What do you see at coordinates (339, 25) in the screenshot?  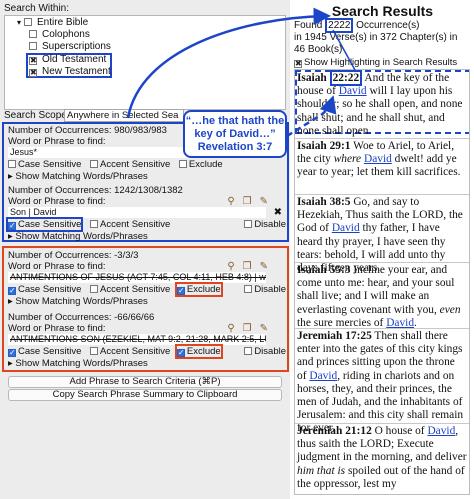 I see `found-count: 2222` at bounding box center [339, 25].